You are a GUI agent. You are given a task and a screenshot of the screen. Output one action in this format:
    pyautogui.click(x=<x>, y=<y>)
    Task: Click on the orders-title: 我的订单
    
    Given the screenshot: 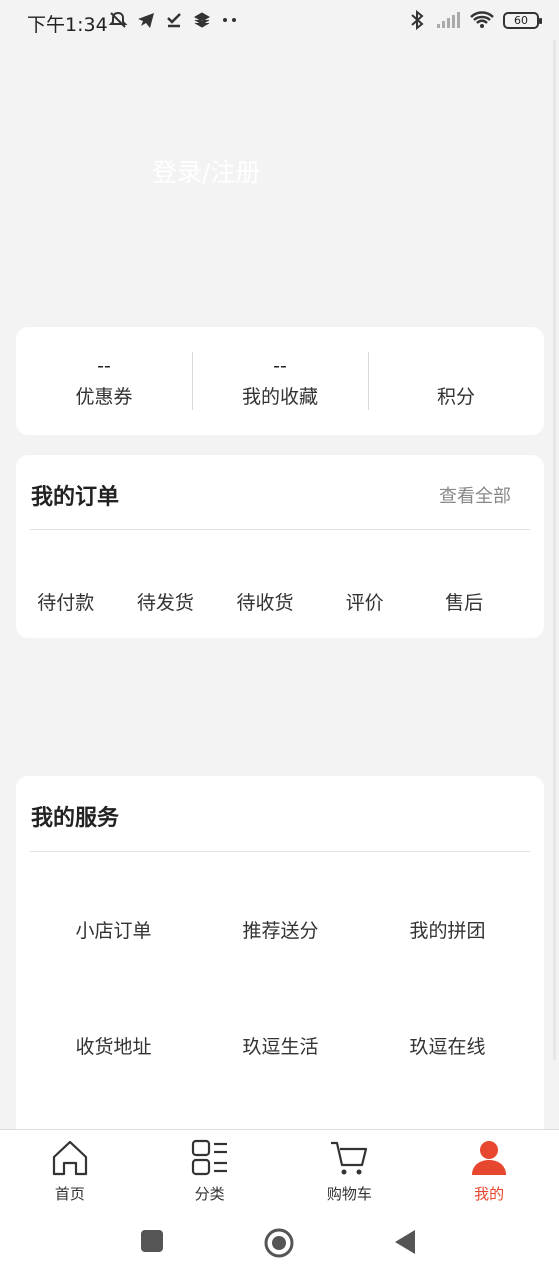 What is the action you would take?
    pyautogui.click(x=75, y=497)
    